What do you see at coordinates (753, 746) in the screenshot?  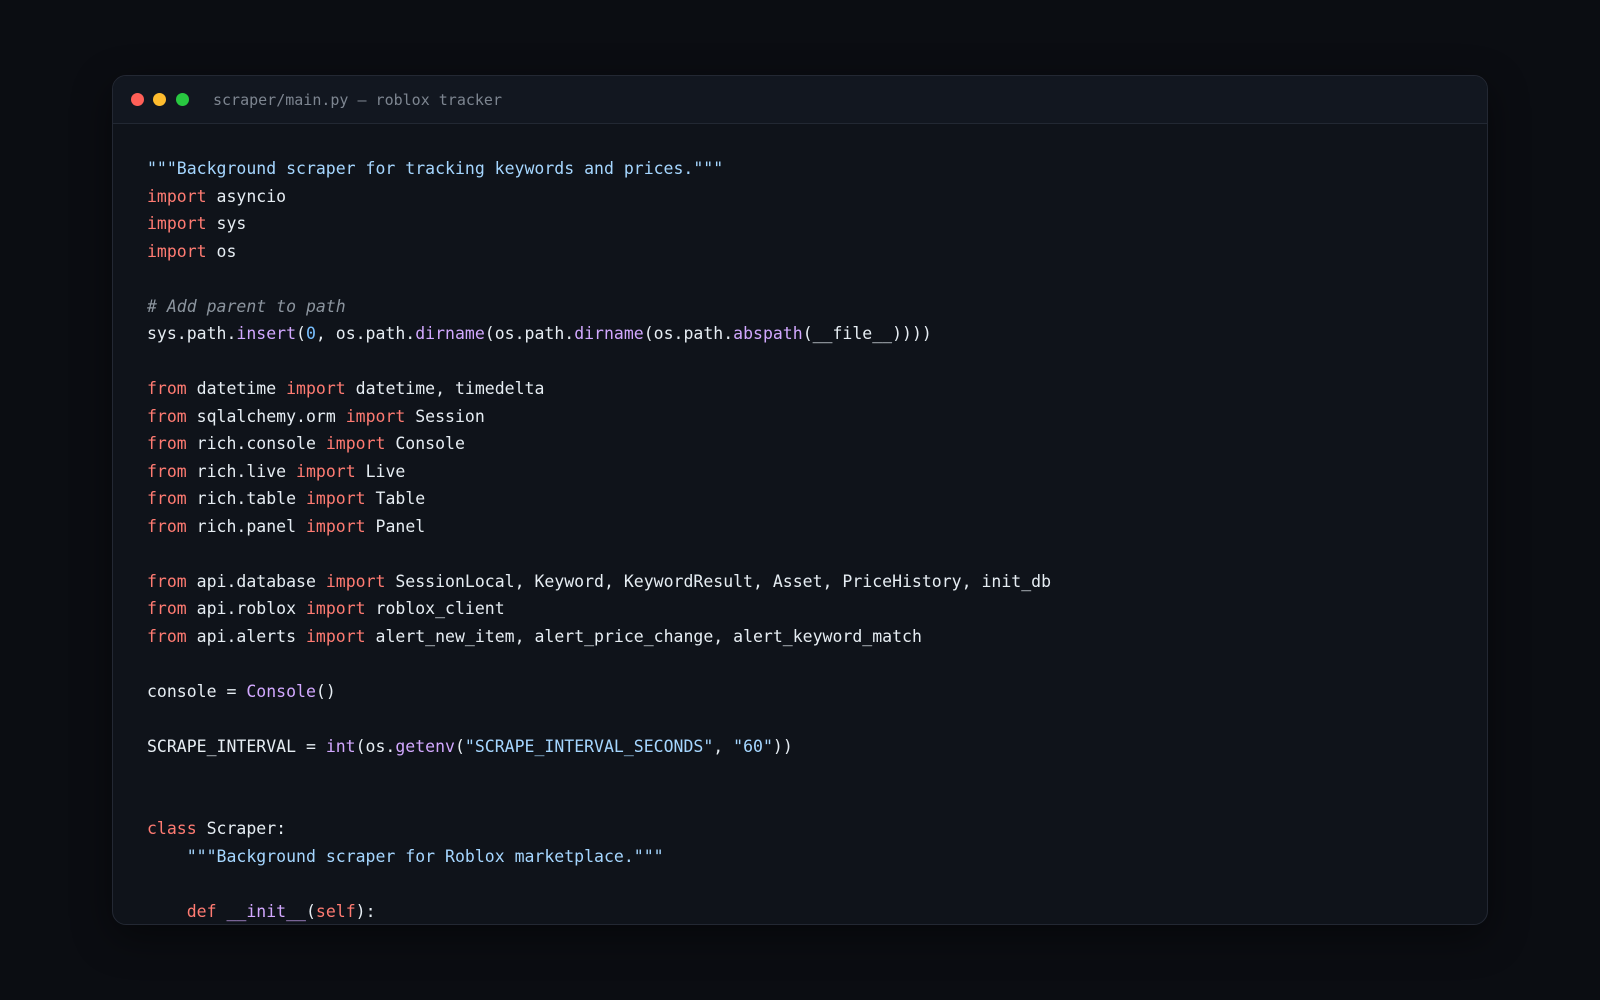 I see `code-string: "60"` at bounding box center [753, 746].